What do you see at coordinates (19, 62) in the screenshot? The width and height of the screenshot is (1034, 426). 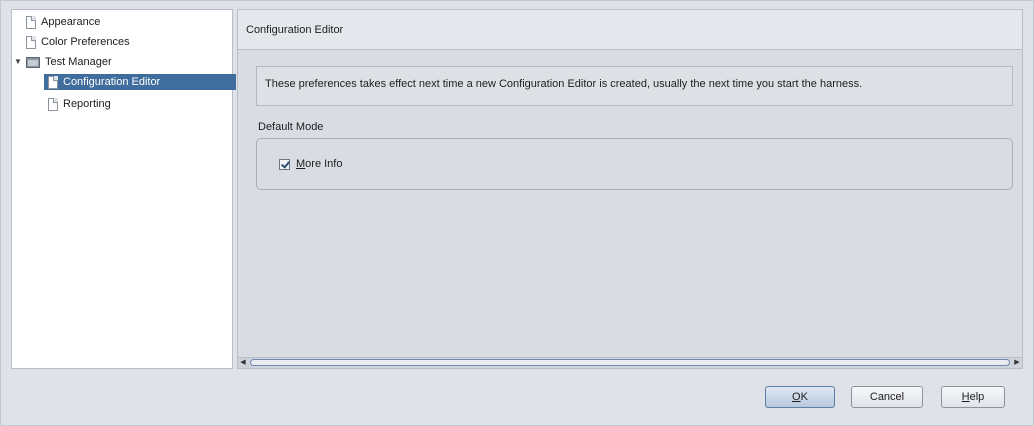 I see `expand-arrow-icon: ▼` at bounding box center [19, 62].